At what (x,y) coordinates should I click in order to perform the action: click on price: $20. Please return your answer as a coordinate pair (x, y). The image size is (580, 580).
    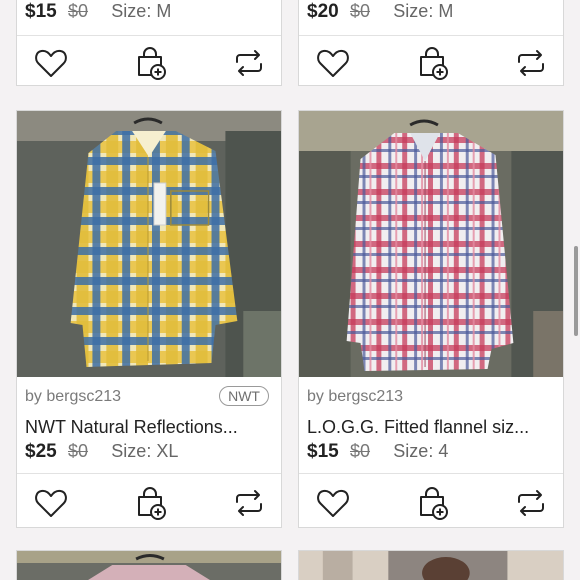
    Looking at the image, I should click on (323, 11).